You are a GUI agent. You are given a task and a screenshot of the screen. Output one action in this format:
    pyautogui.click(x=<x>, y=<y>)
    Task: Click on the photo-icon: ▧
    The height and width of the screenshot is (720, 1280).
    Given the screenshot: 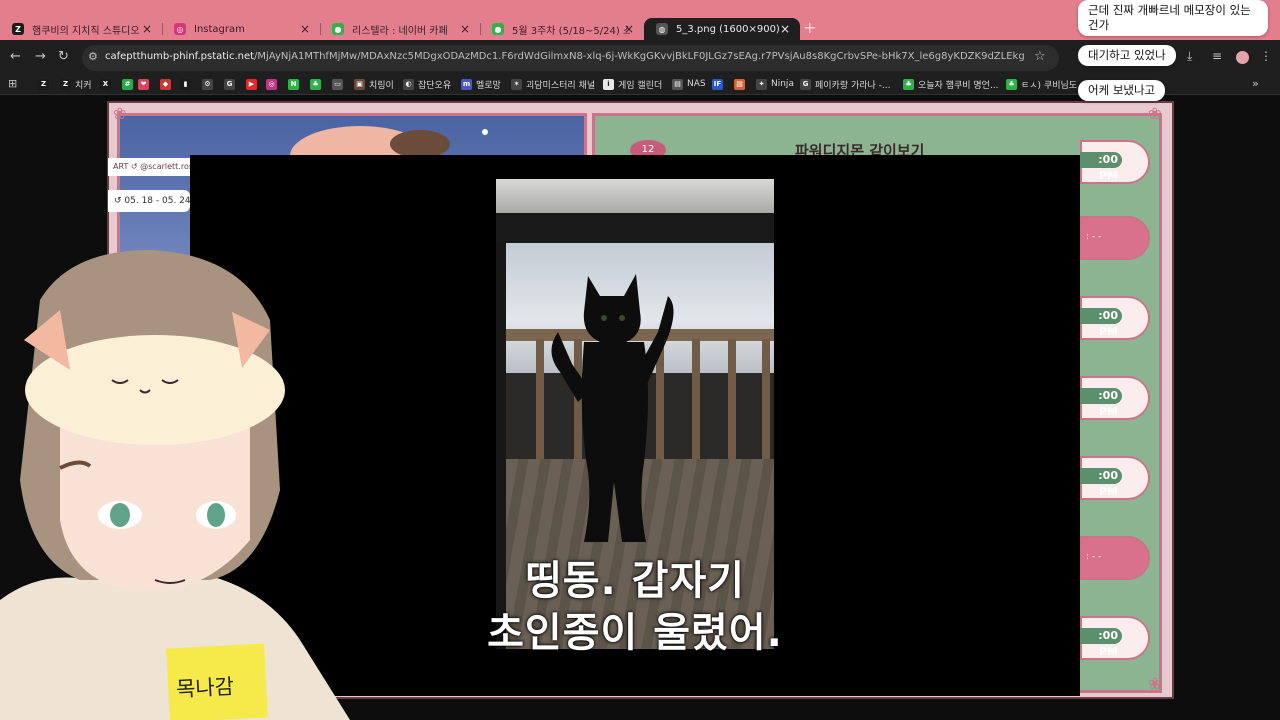 What is the action you would take?
    pyautogui.click(x=739, y=84)
    